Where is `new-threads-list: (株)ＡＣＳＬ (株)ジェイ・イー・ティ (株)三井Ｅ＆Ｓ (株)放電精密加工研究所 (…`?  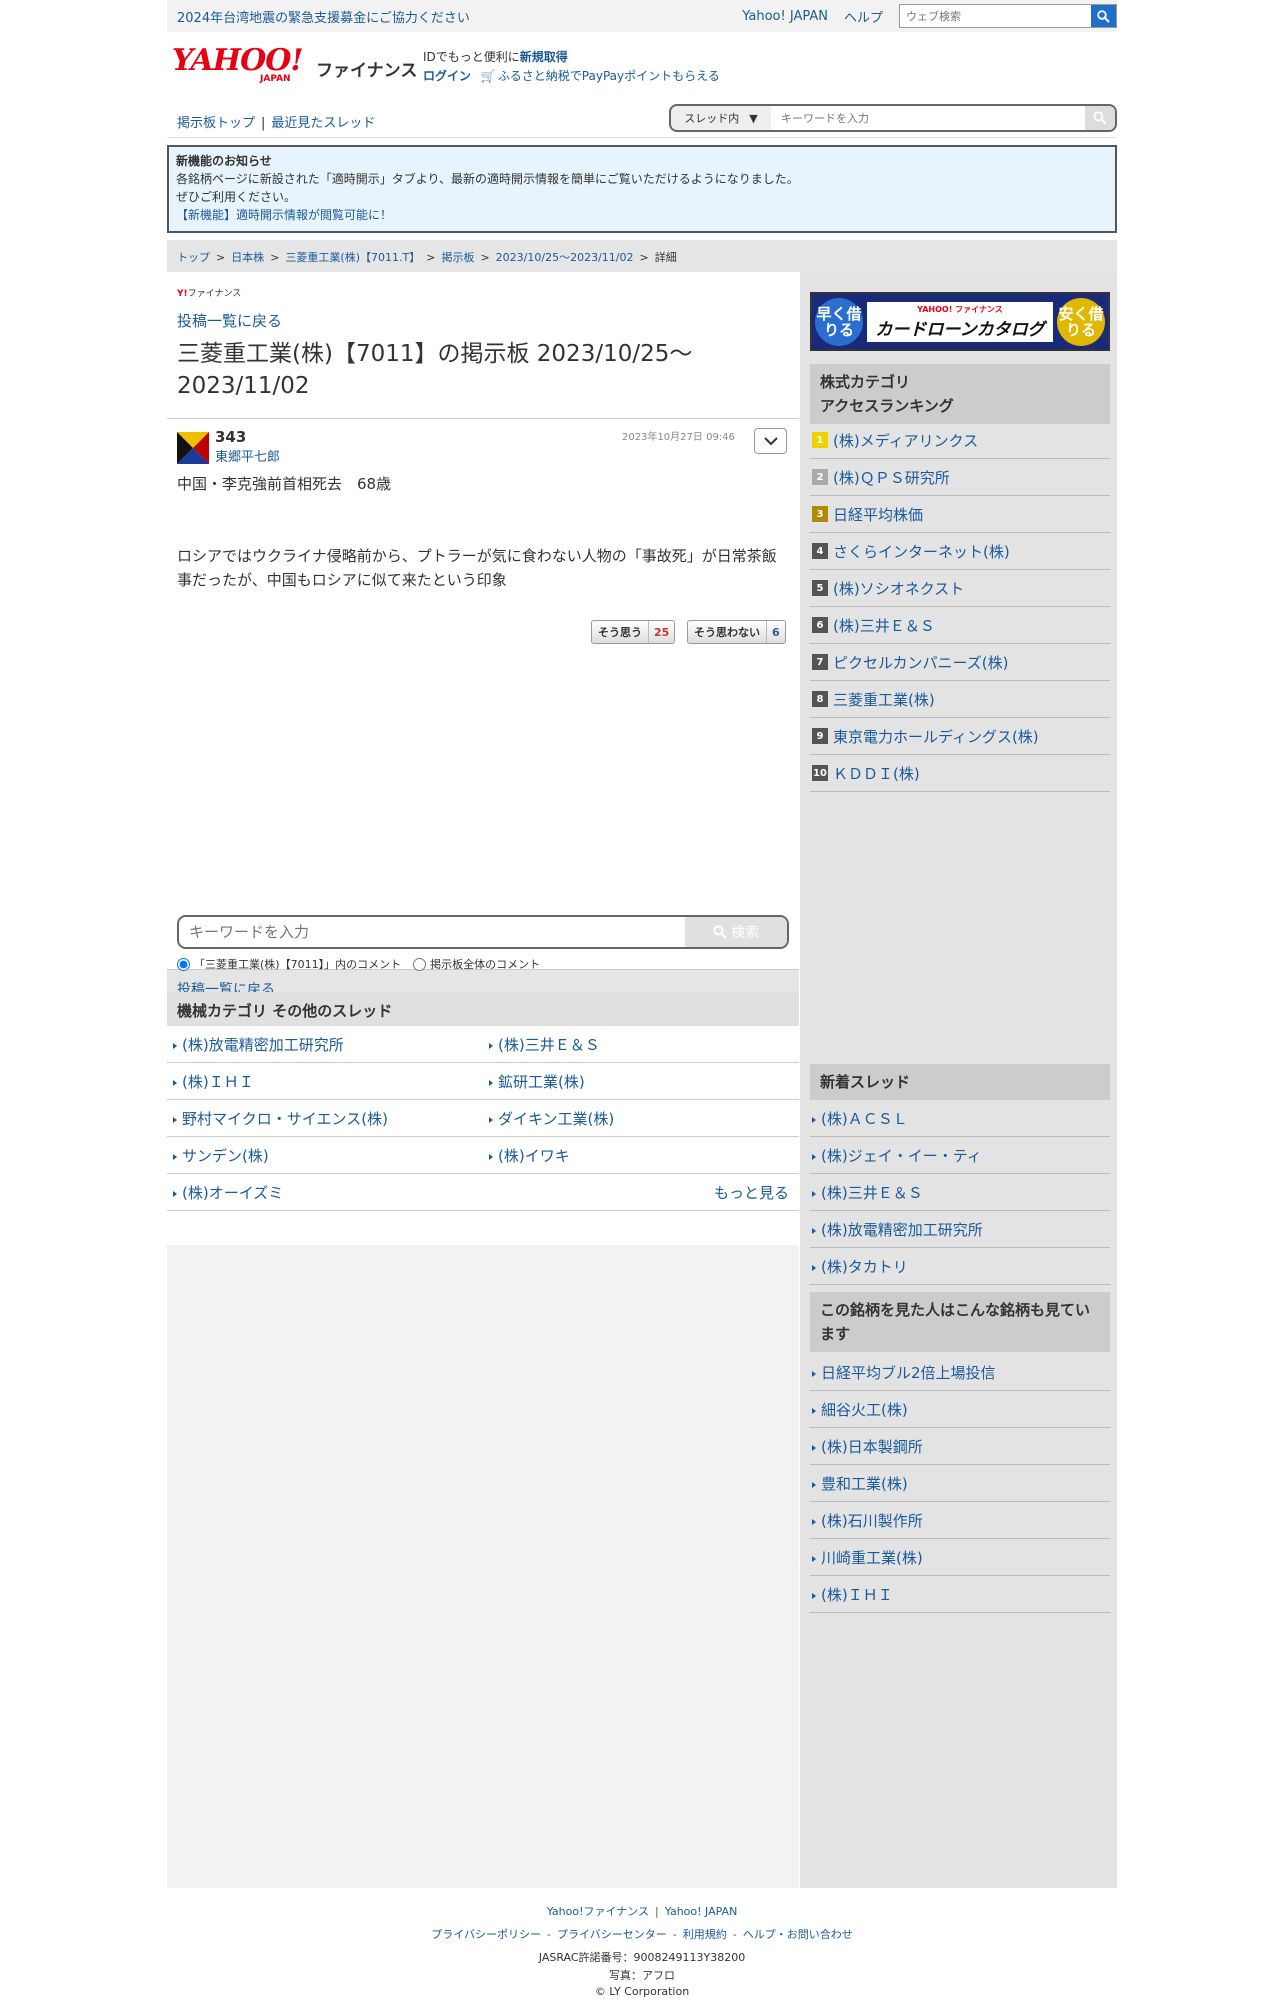
new-threads-list: (株)ＡＣＳＬ (株)ジェイ・イー・ティ (株)三井Ｅ＆Ｓ (株)放電精密加工研究所 (… is located at coordinates (960, 1192).